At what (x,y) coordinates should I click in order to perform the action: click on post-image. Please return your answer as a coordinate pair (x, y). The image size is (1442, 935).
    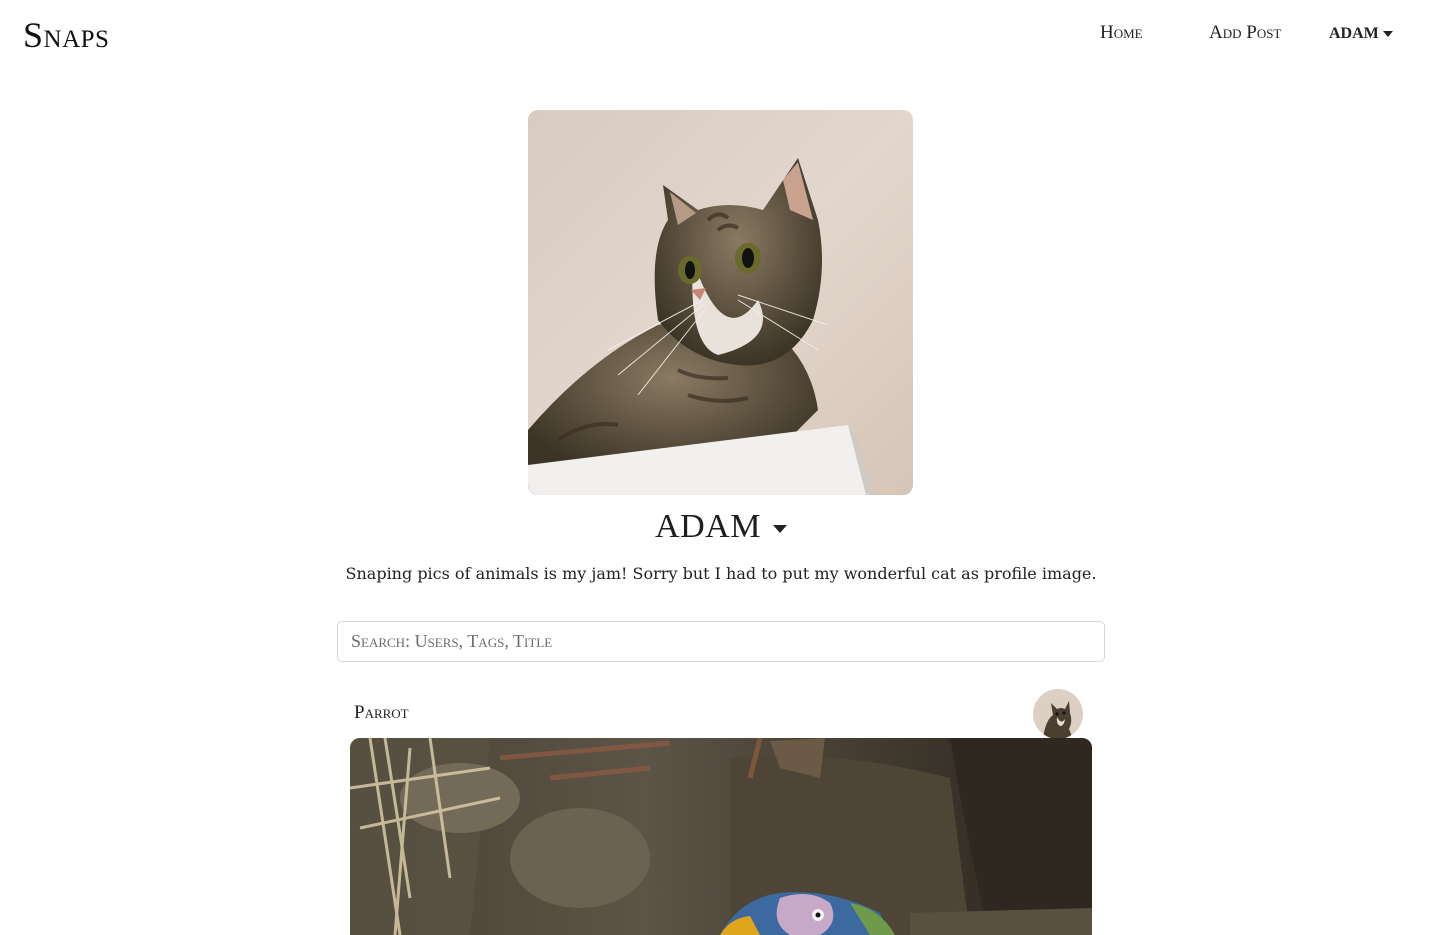
    Looking at the image, I should click on (721, 836).